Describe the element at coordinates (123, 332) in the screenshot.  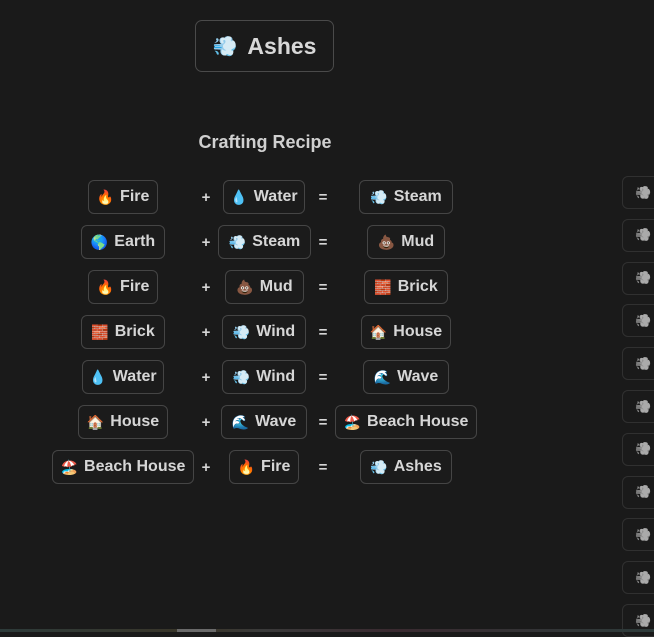
I see `ingredient-a-chip: 🧱 Brick` at that location.